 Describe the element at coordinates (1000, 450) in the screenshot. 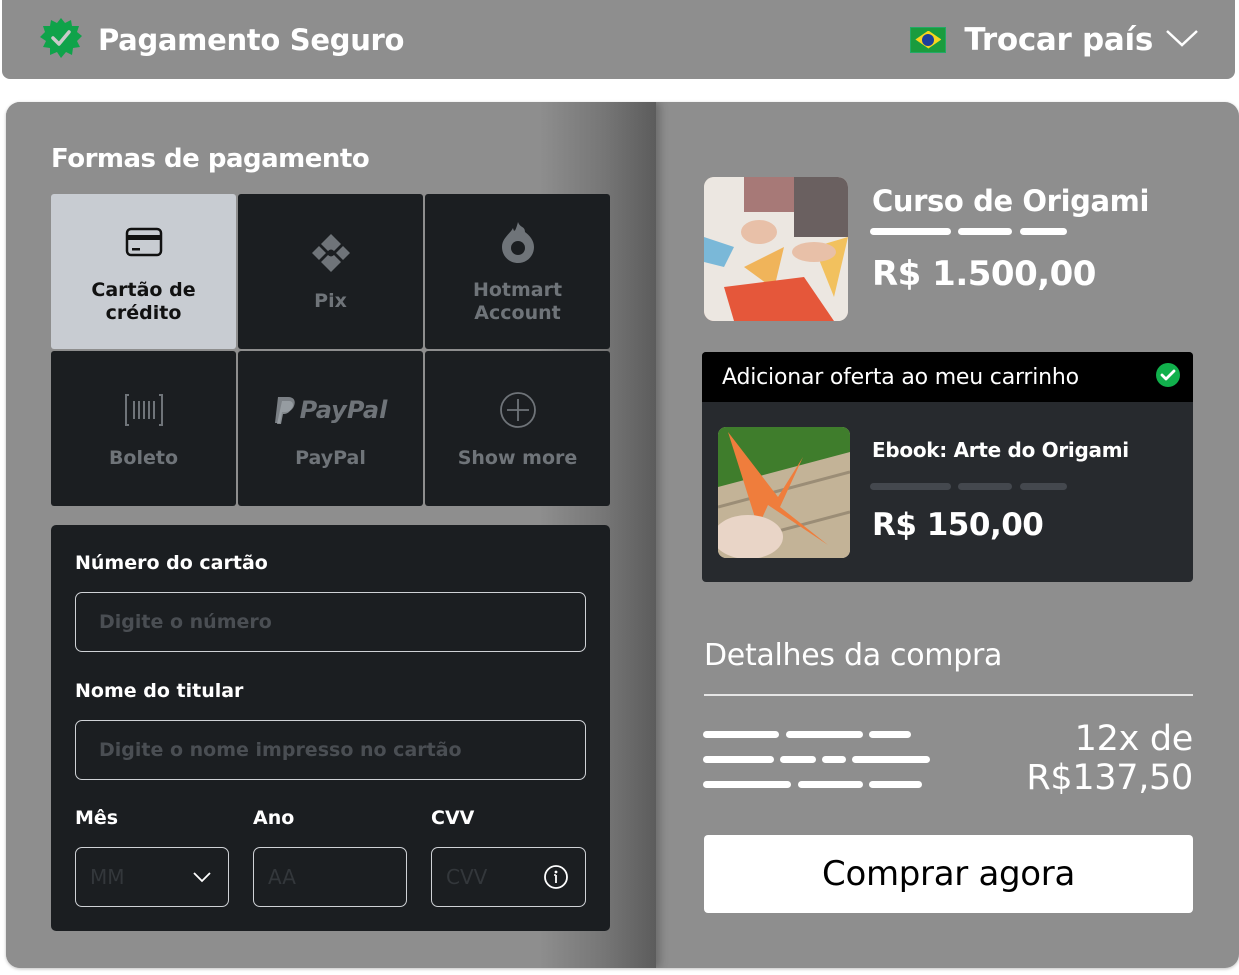

I see `offer-title: Ebook: Arte do Origami` at that location.